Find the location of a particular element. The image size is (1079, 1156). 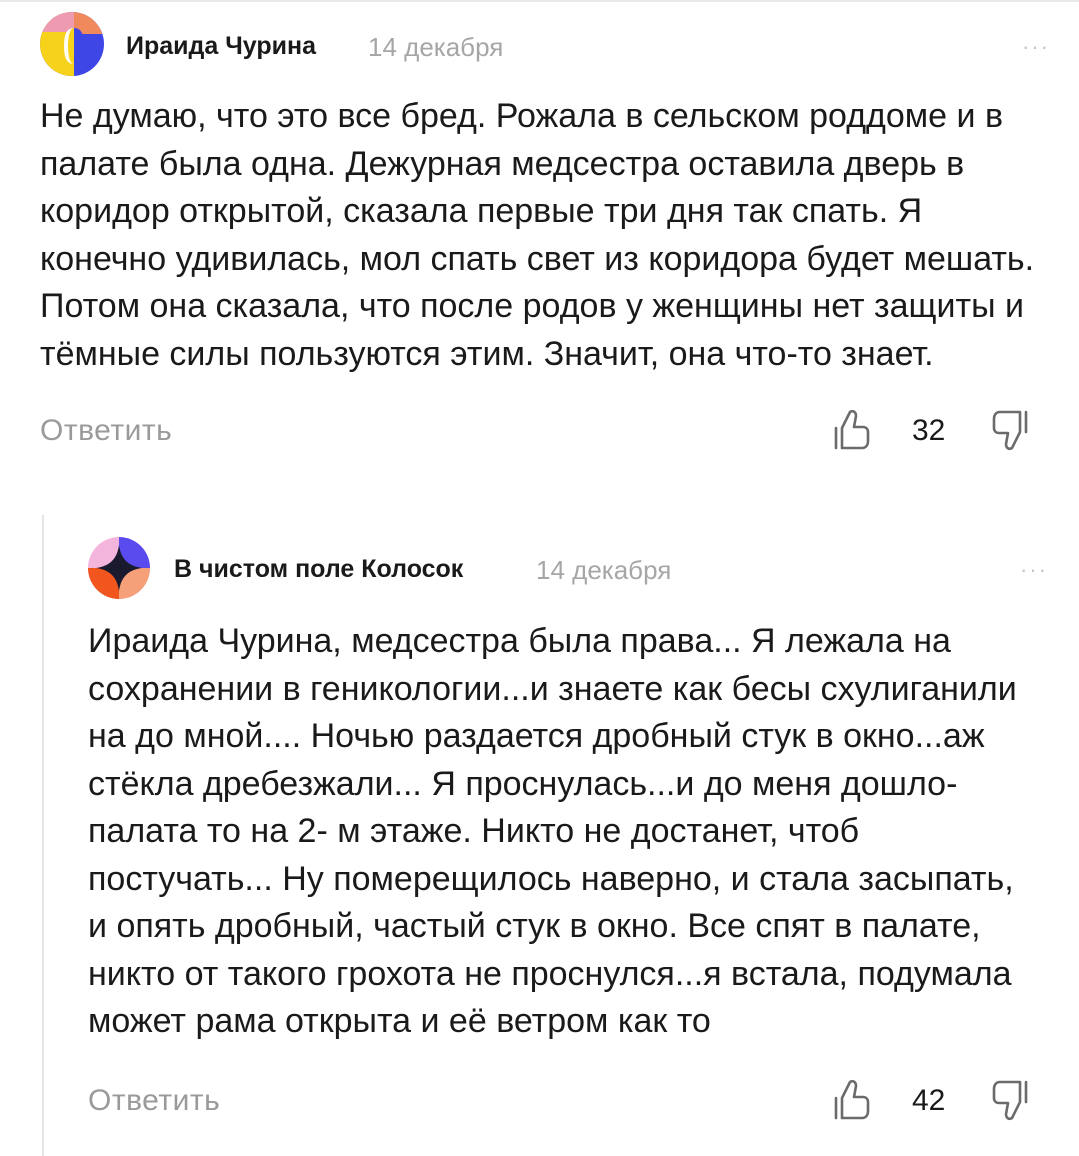

author-name: Ираида Чурина is located at coordinates (221, 46).